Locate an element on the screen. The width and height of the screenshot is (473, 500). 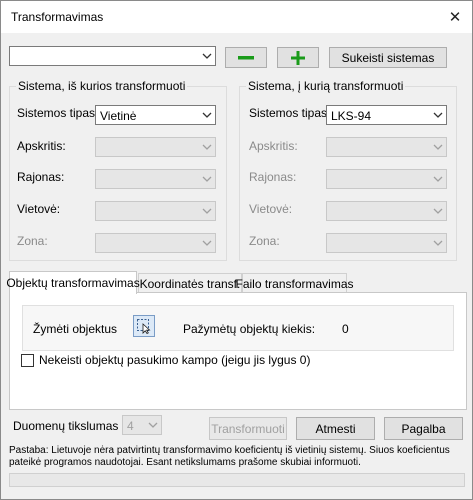
plus-icon is located at coordinates (298, 57).